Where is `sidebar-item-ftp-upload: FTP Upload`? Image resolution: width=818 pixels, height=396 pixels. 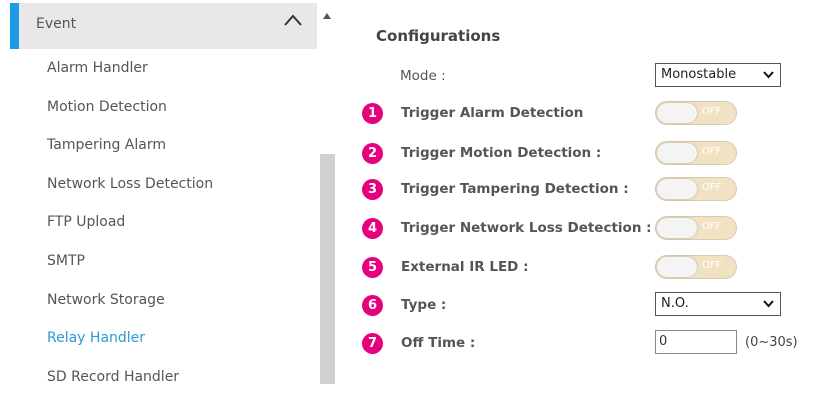 sidebar-item-ftp-upload: FTP Upload is located at coordinates (159, 222).